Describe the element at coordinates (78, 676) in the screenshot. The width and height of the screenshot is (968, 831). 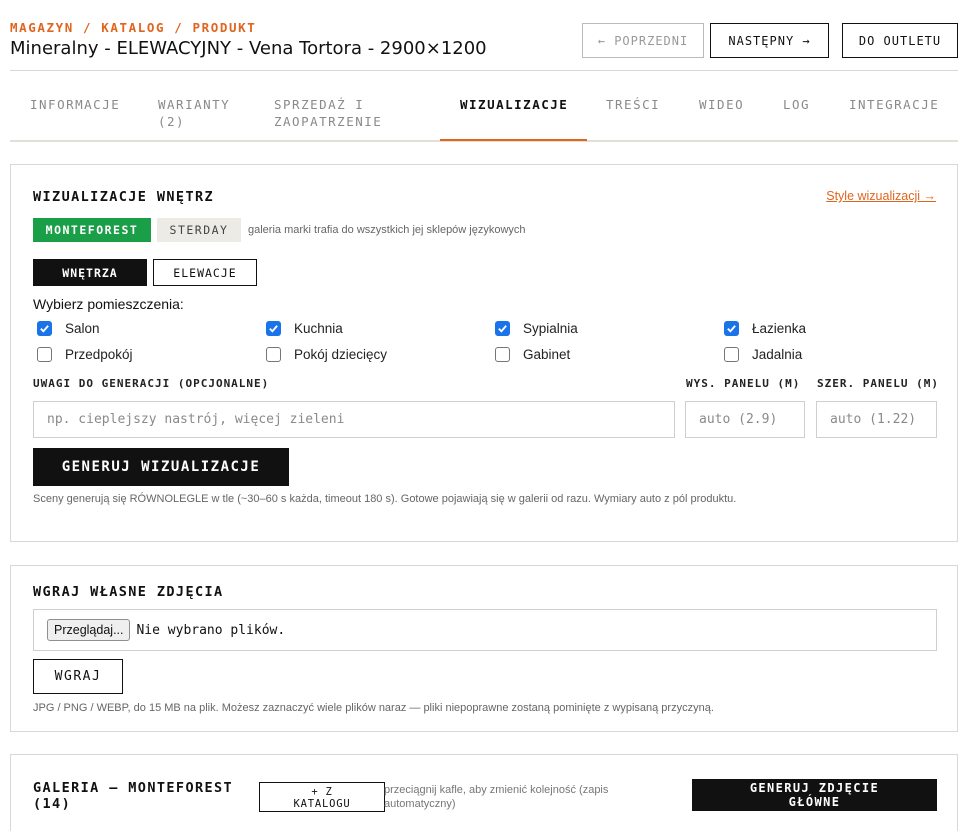
I see `upload-button: WGRAJ` at that location.